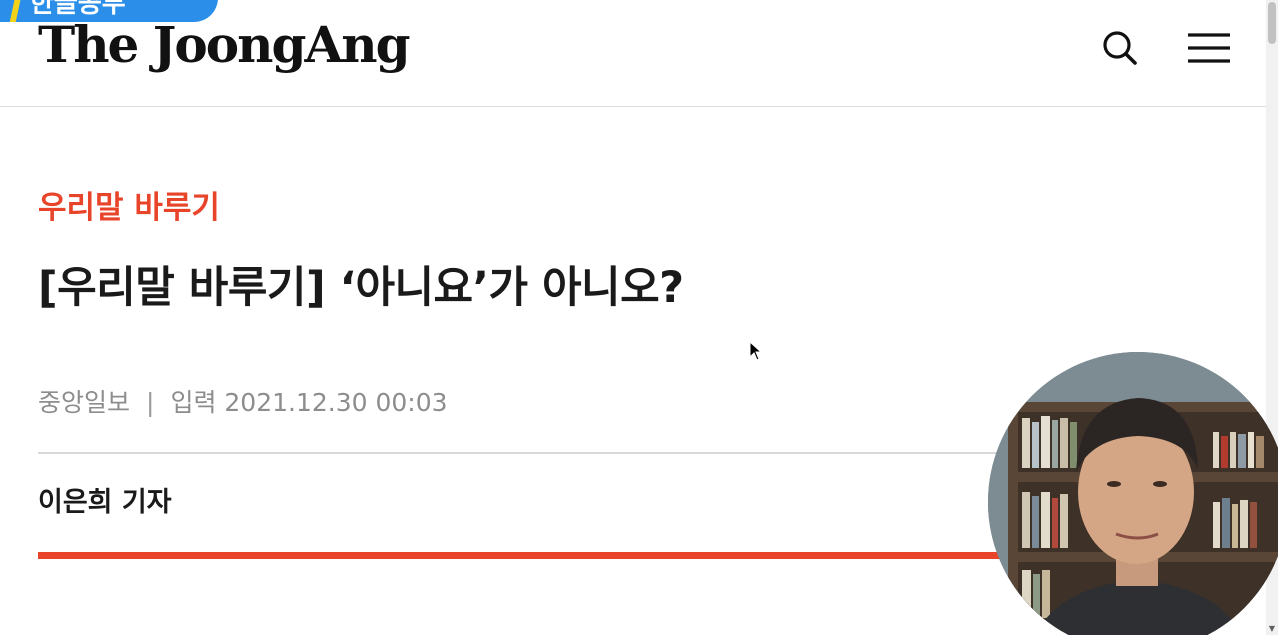 Image resolution: width=1278 pixels, height=635 pixels. What do you see at coordinates (756, 351) in the screenshot?
I see `mouse-cursor-icon` at bounding box center [756, 351].